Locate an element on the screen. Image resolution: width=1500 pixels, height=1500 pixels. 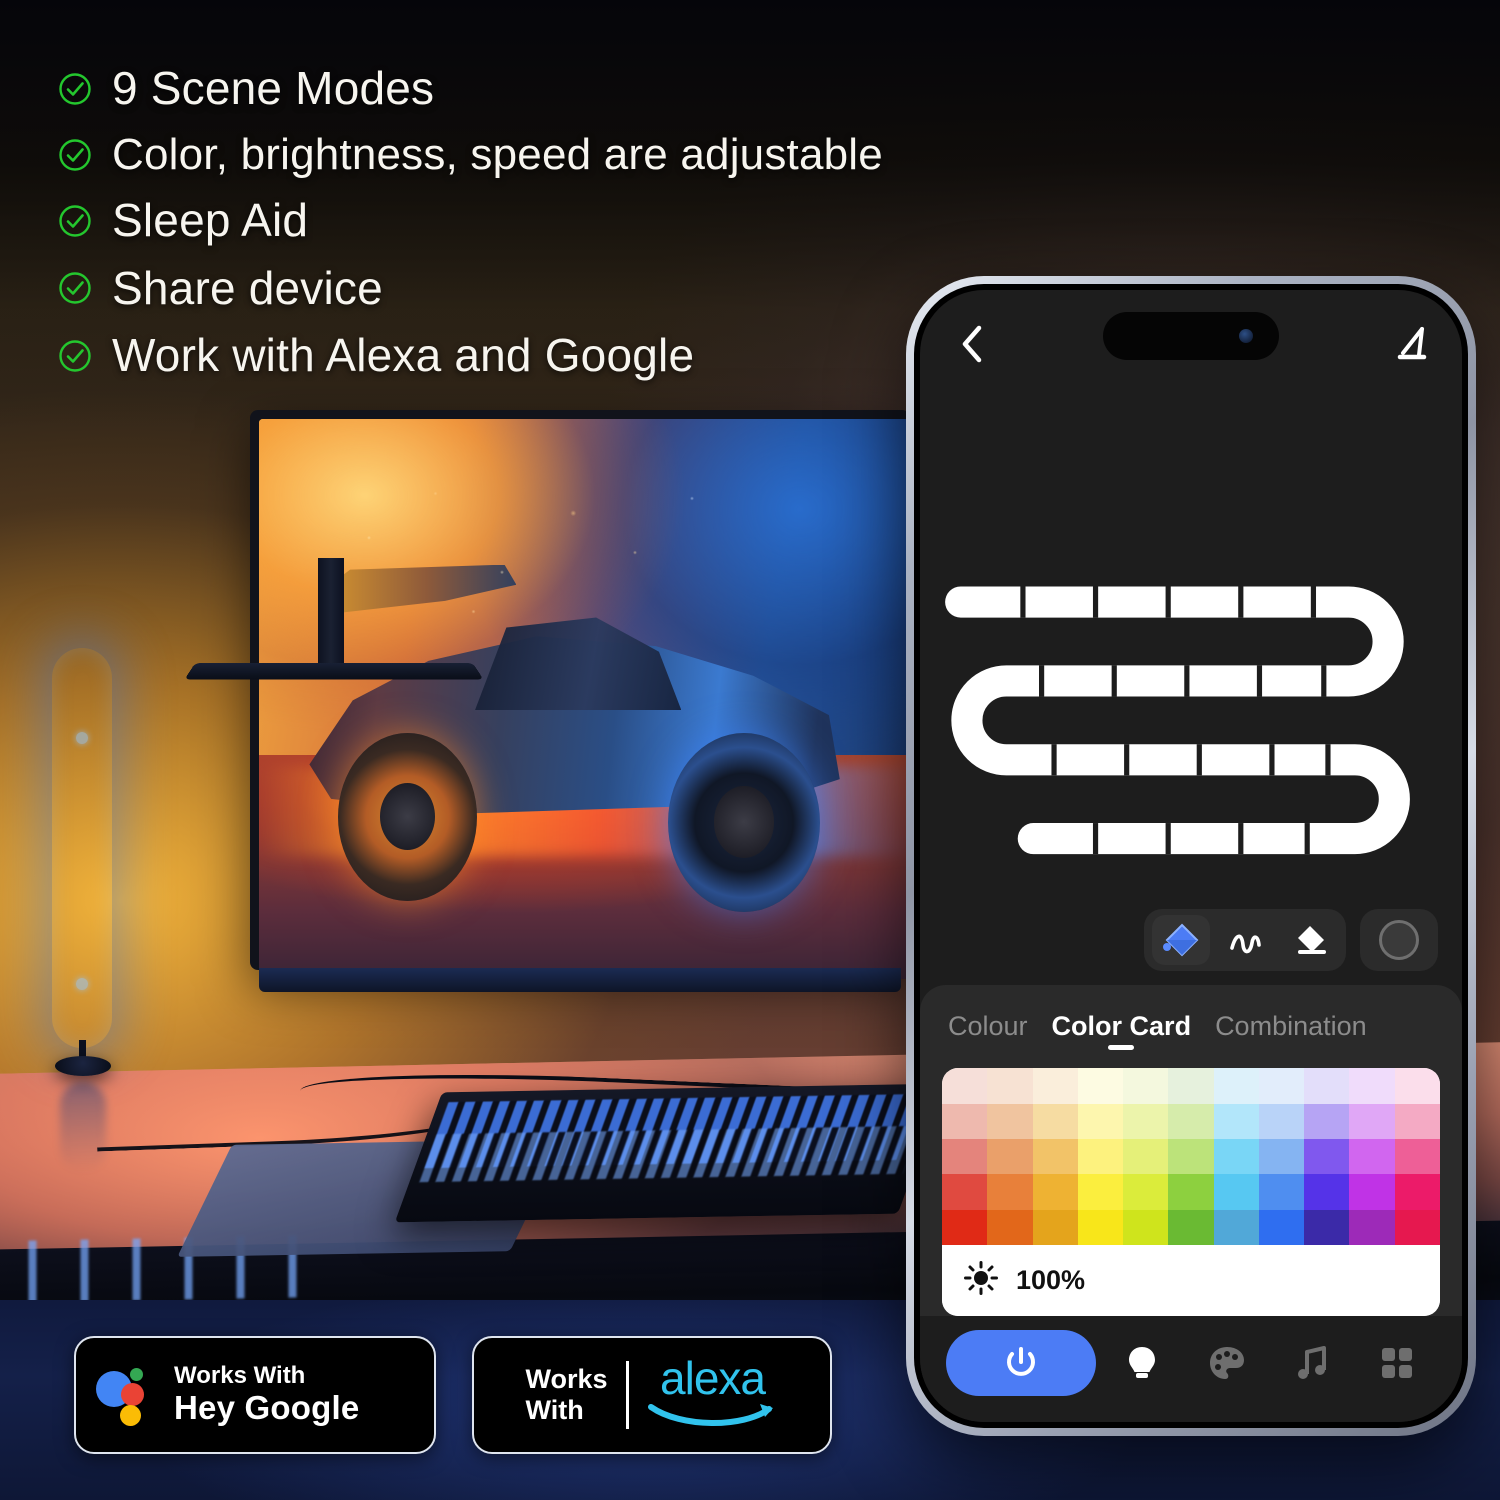
drawing-toolbar is located at coordinates (1191, 940).